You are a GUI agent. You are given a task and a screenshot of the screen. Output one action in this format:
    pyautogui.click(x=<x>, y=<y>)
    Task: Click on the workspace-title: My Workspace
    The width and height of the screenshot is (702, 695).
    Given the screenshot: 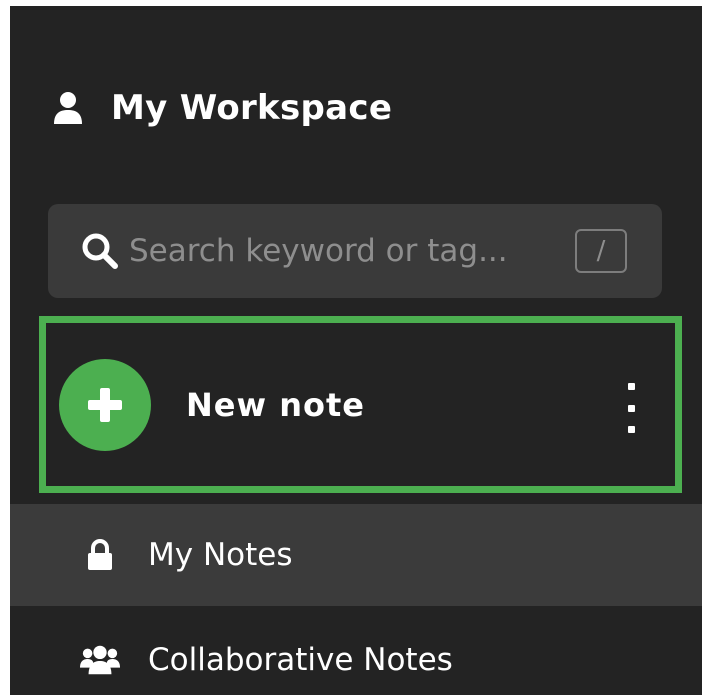 What is the action you would take?
    pyautogui.click(x=252, y=108)
    